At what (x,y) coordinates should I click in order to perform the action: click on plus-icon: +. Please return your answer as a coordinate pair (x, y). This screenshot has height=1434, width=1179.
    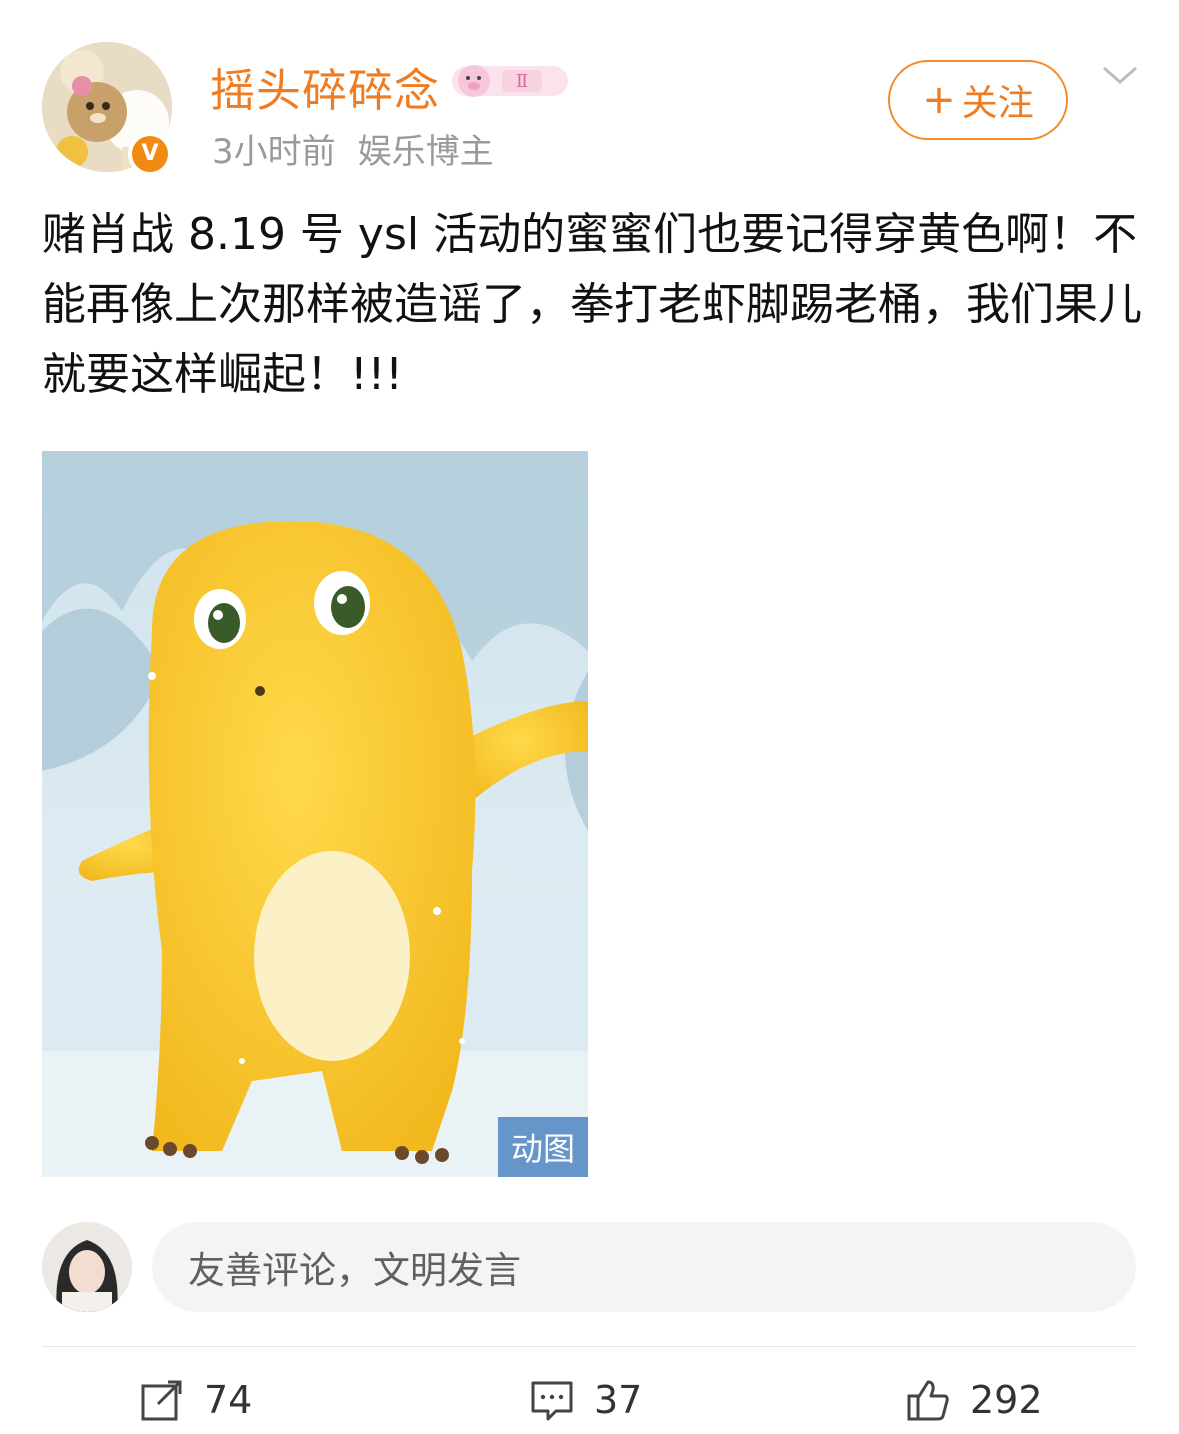
    Looking at the image, I should click on (939, 100).